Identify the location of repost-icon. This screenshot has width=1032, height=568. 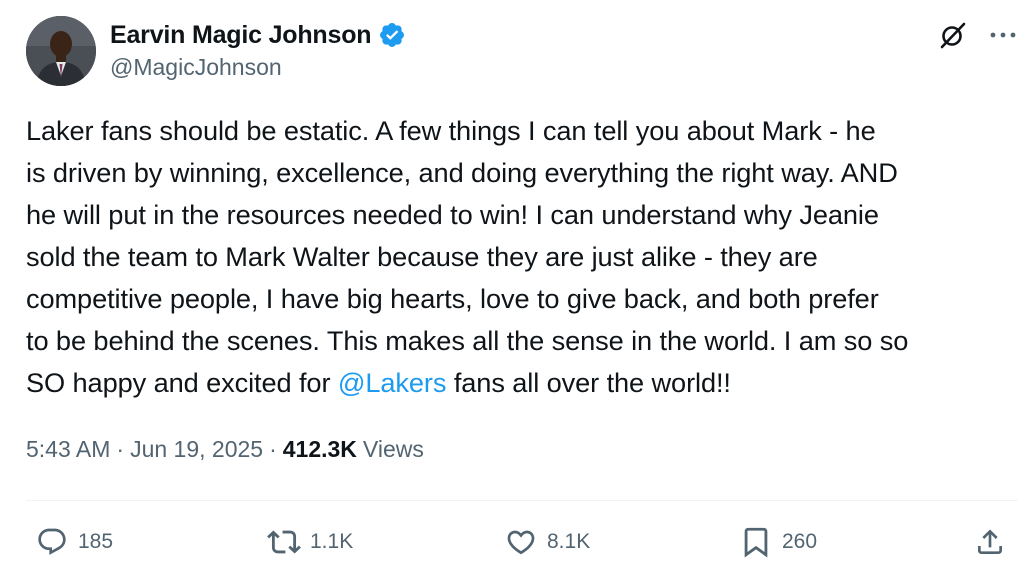
(284, 542).